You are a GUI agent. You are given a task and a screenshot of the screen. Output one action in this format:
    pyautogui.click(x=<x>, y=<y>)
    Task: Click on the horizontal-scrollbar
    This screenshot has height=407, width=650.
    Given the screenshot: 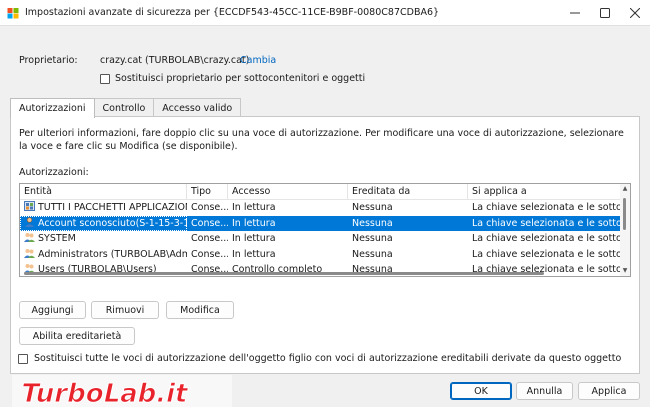 What is the action you would take?
    pyautogui.click(x=321, y=273)
    